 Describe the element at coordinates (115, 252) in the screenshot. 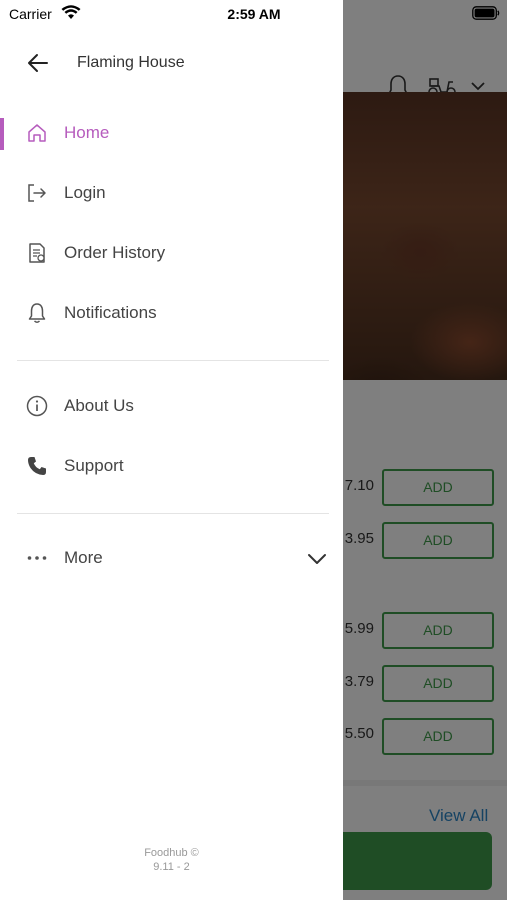

I see `nav-item-label: Order History` at that location.